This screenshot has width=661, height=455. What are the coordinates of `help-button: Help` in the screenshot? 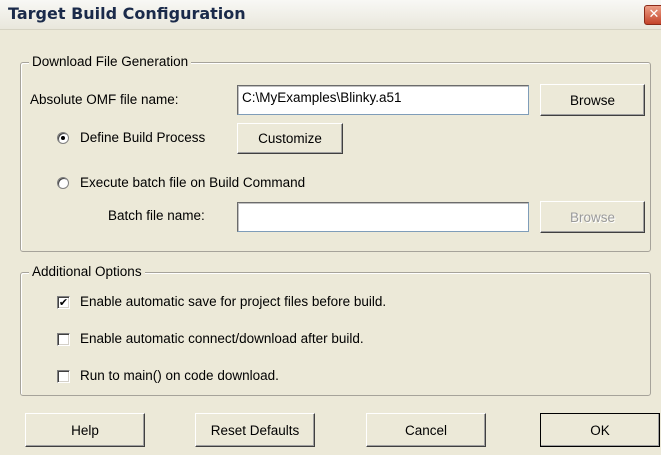 It's located at (85, 430).